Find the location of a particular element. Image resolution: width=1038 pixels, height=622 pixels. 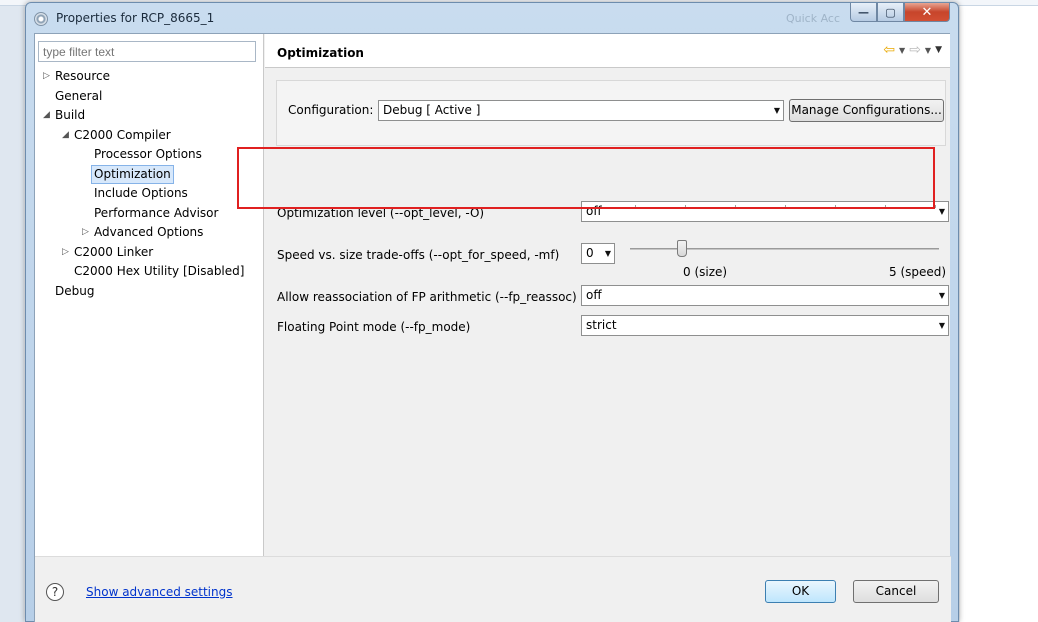

slider-min-label: 0 (size) is located at coordinates (705, 272).